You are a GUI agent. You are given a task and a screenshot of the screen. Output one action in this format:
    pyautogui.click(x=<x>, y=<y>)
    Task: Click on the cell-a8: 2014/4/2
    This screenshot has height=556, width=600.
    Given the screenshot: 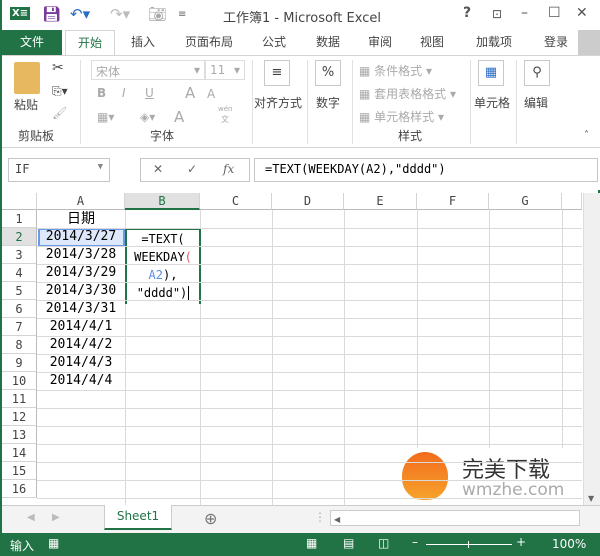 What is the action you would take?
    pyautogui.click(x=81, y=345)
    